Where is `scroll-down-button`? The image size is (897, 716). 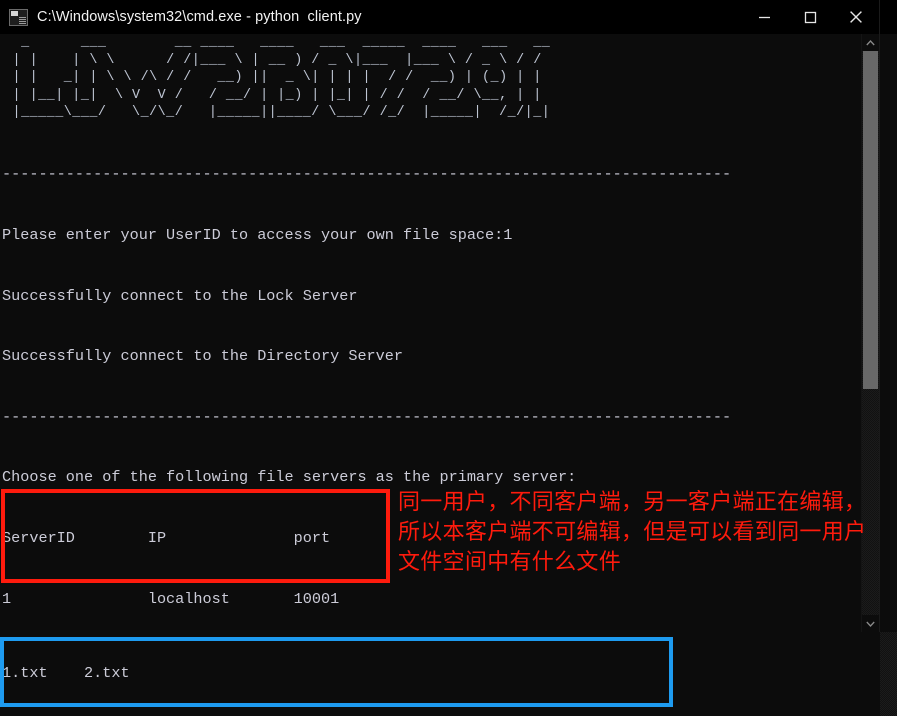 scroll-down-button is located at coordinates (870, 623).